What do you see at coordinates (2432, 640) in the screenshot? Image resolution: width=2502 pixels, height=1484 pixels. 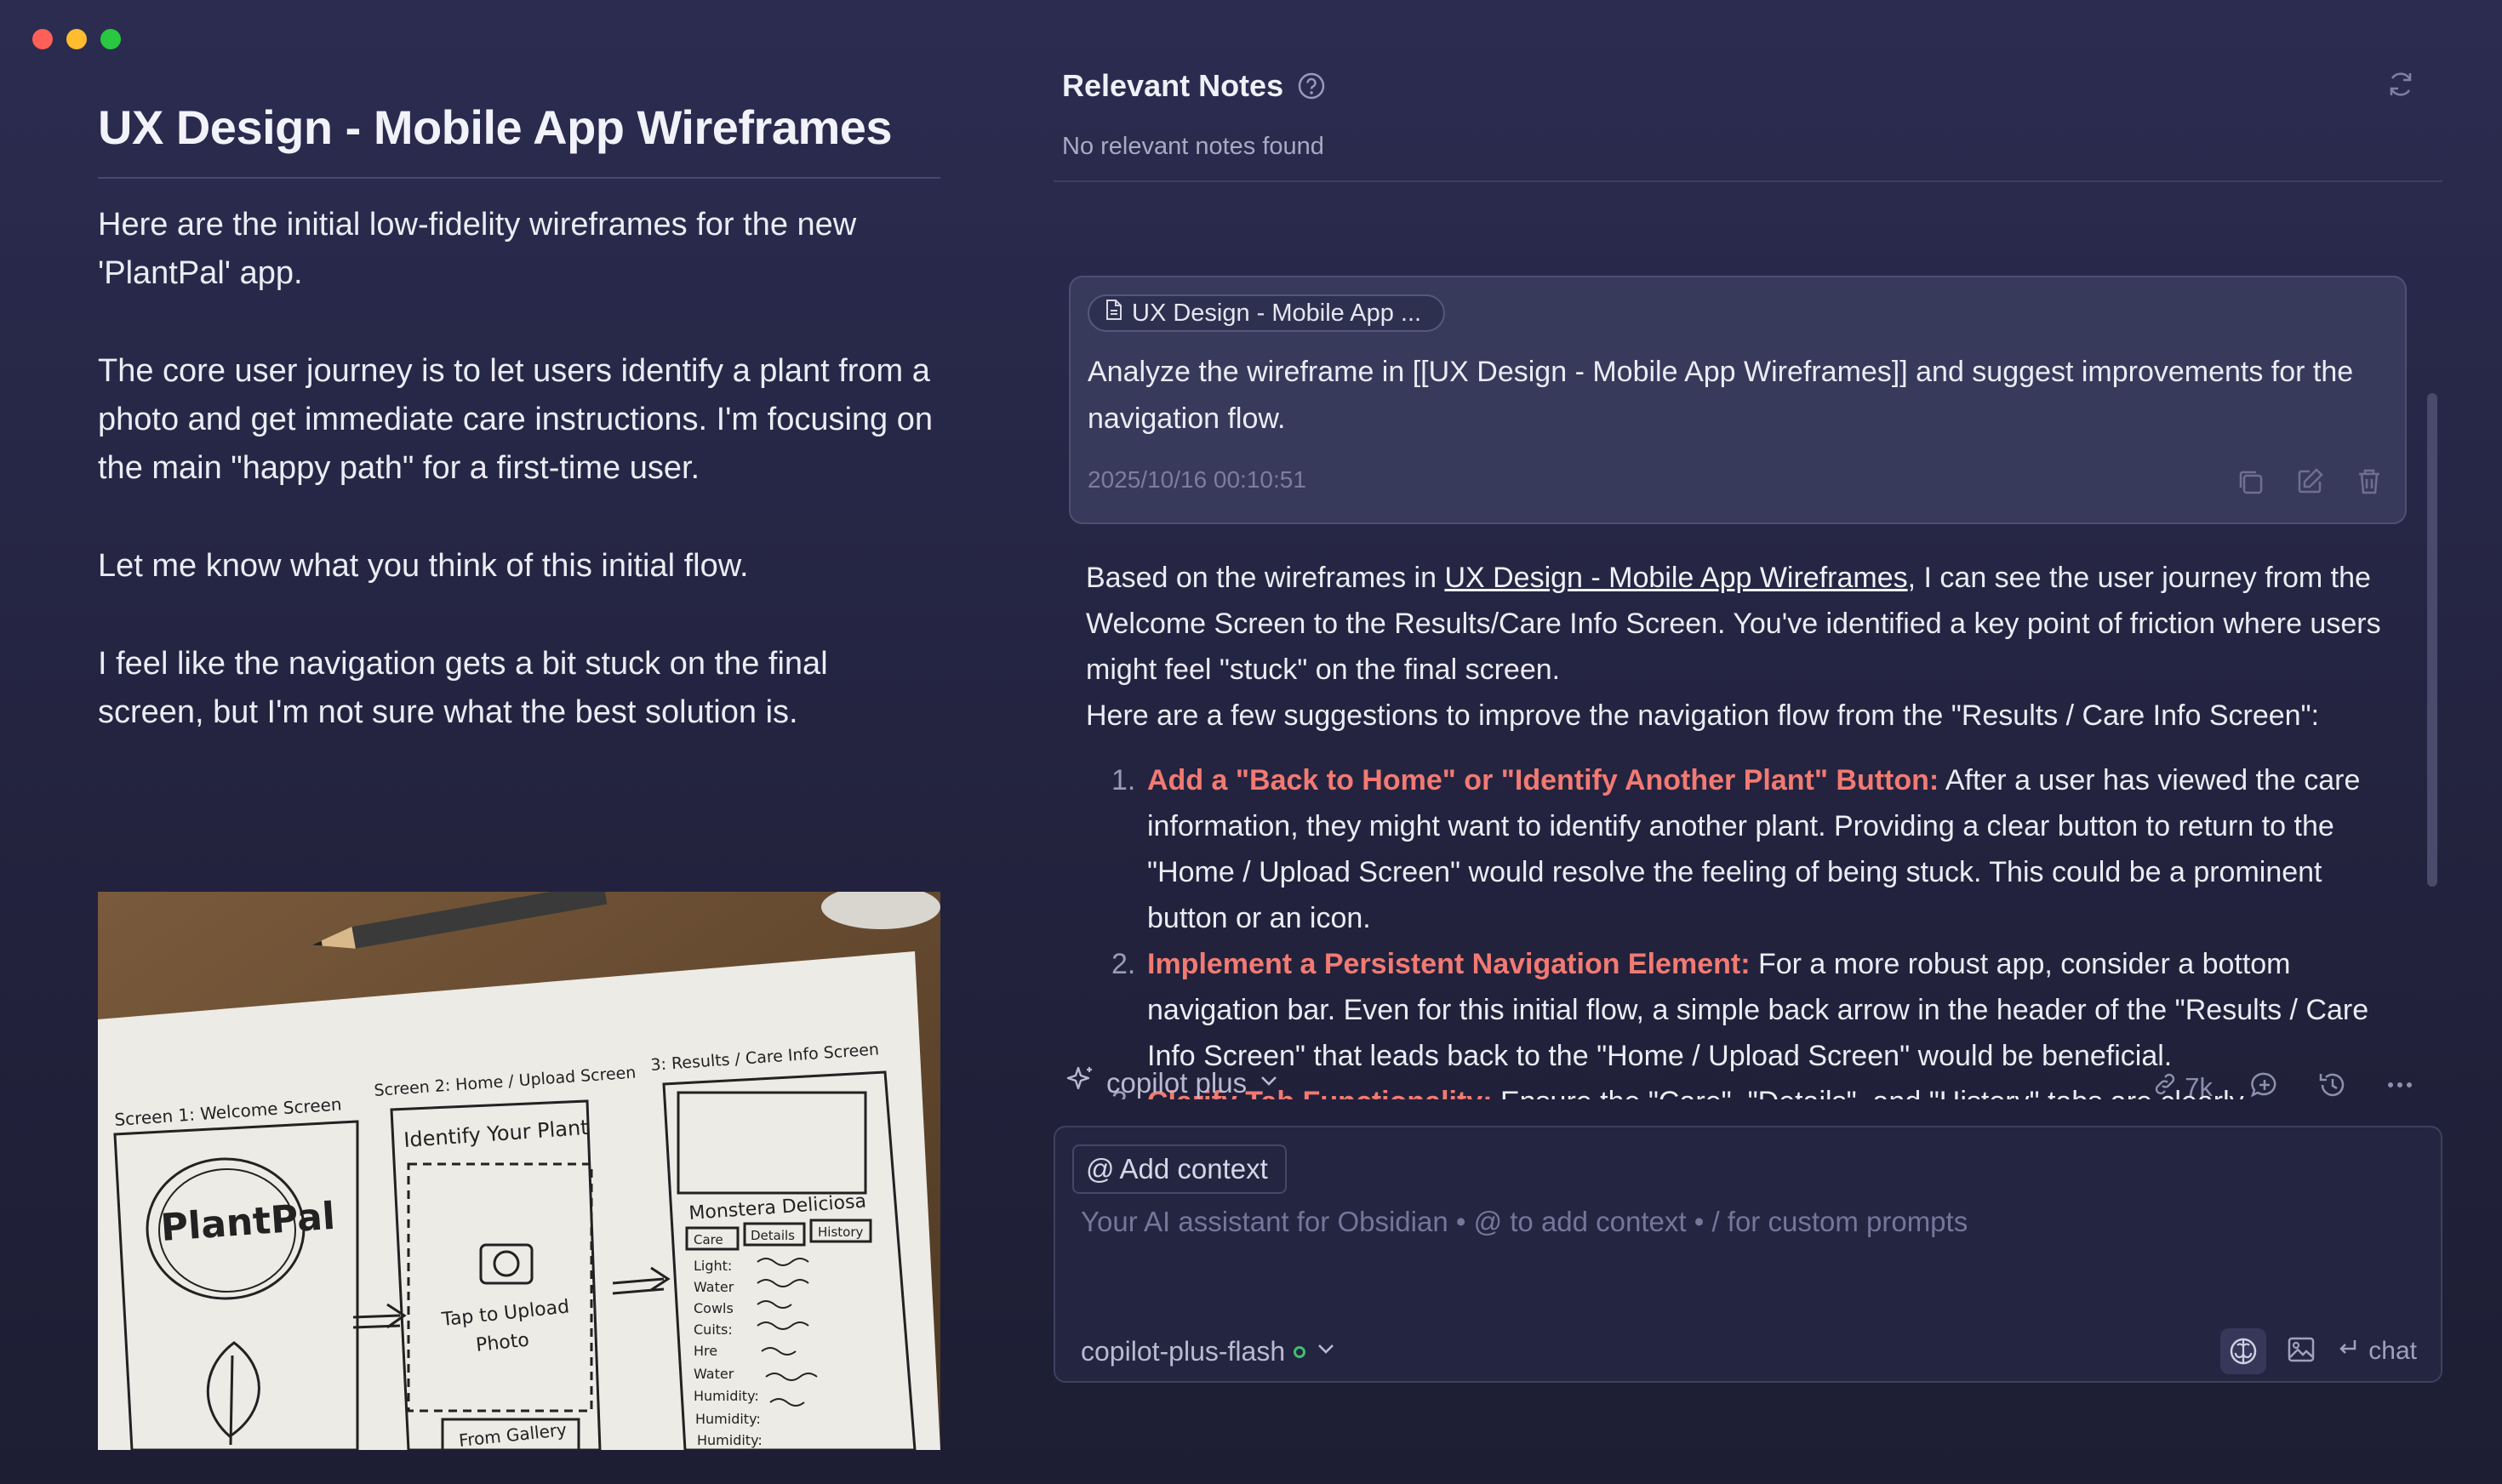 I see `scrollbar-thumb` at bounding box center [2432, 640].